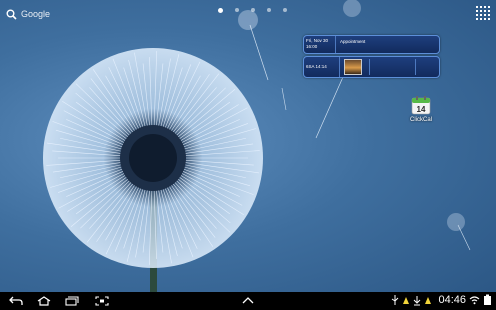 Image resolution: width=496 pixels, height=310 pixels. I want to click on screen-capture-icon, so click(102, 301).